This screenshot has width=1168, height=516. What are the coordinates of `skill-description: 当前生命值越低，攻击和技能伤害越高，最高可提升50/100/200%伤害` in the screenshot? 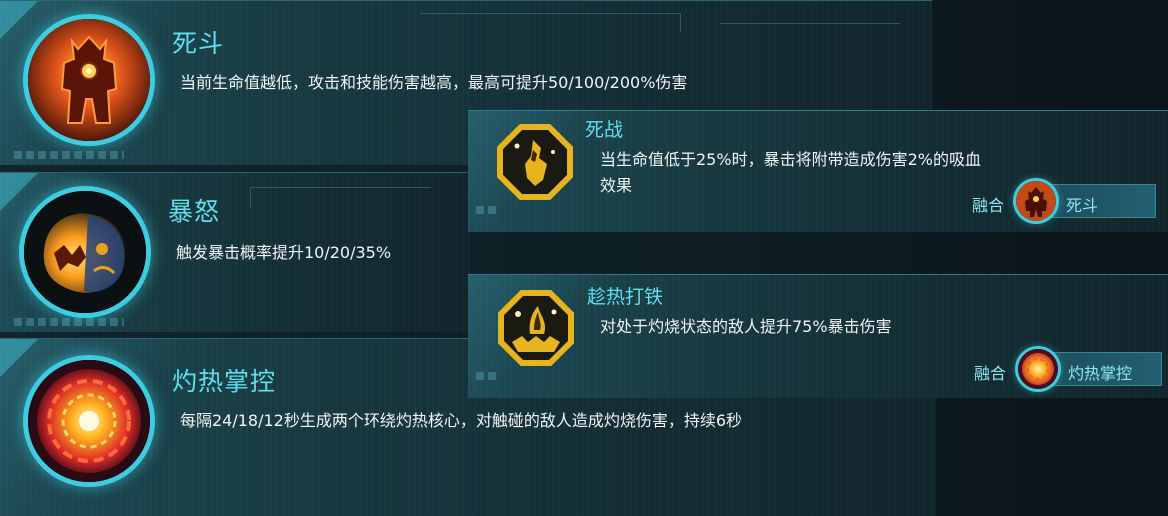 It's located at (434, 82).